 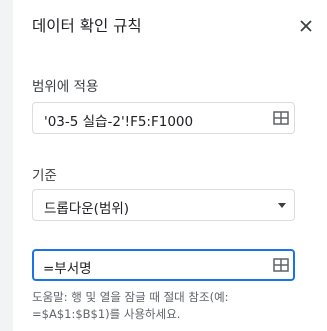 I want to click on source-input: =부서명, so click(x=163, y=265).